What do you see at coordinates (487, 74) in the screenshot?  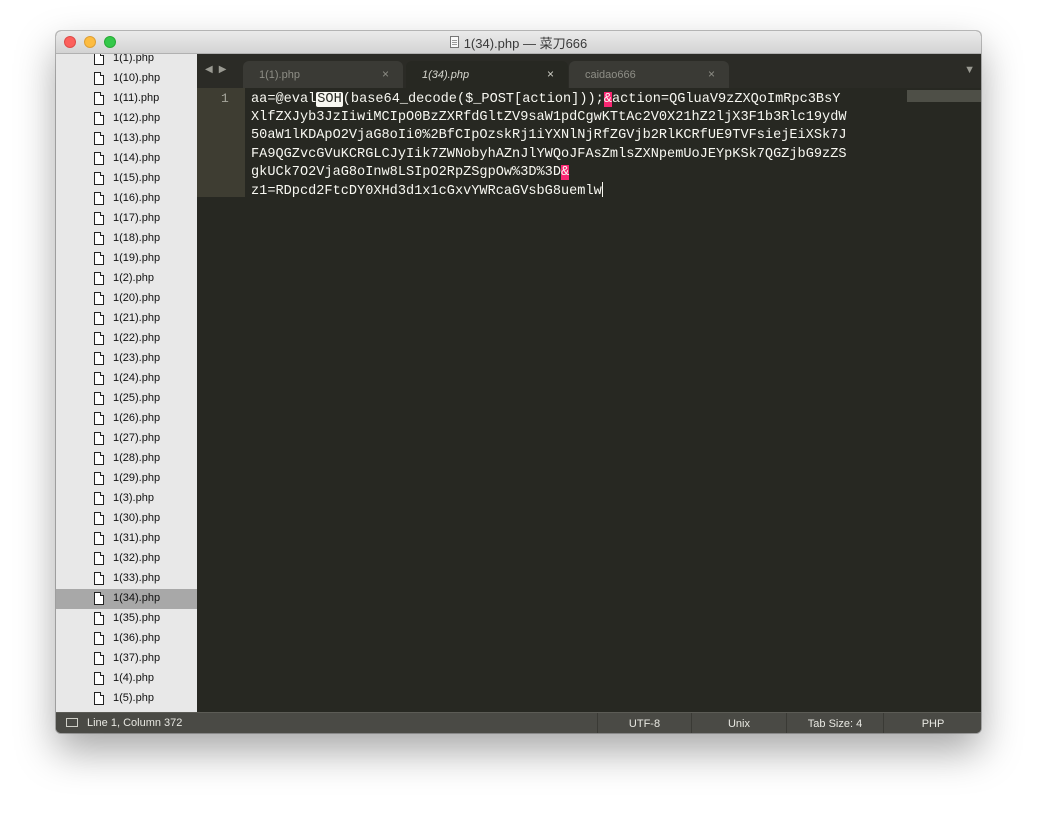 I see `tab-1-34-php: 1(34).php ×` at bounding box center [487, 74].